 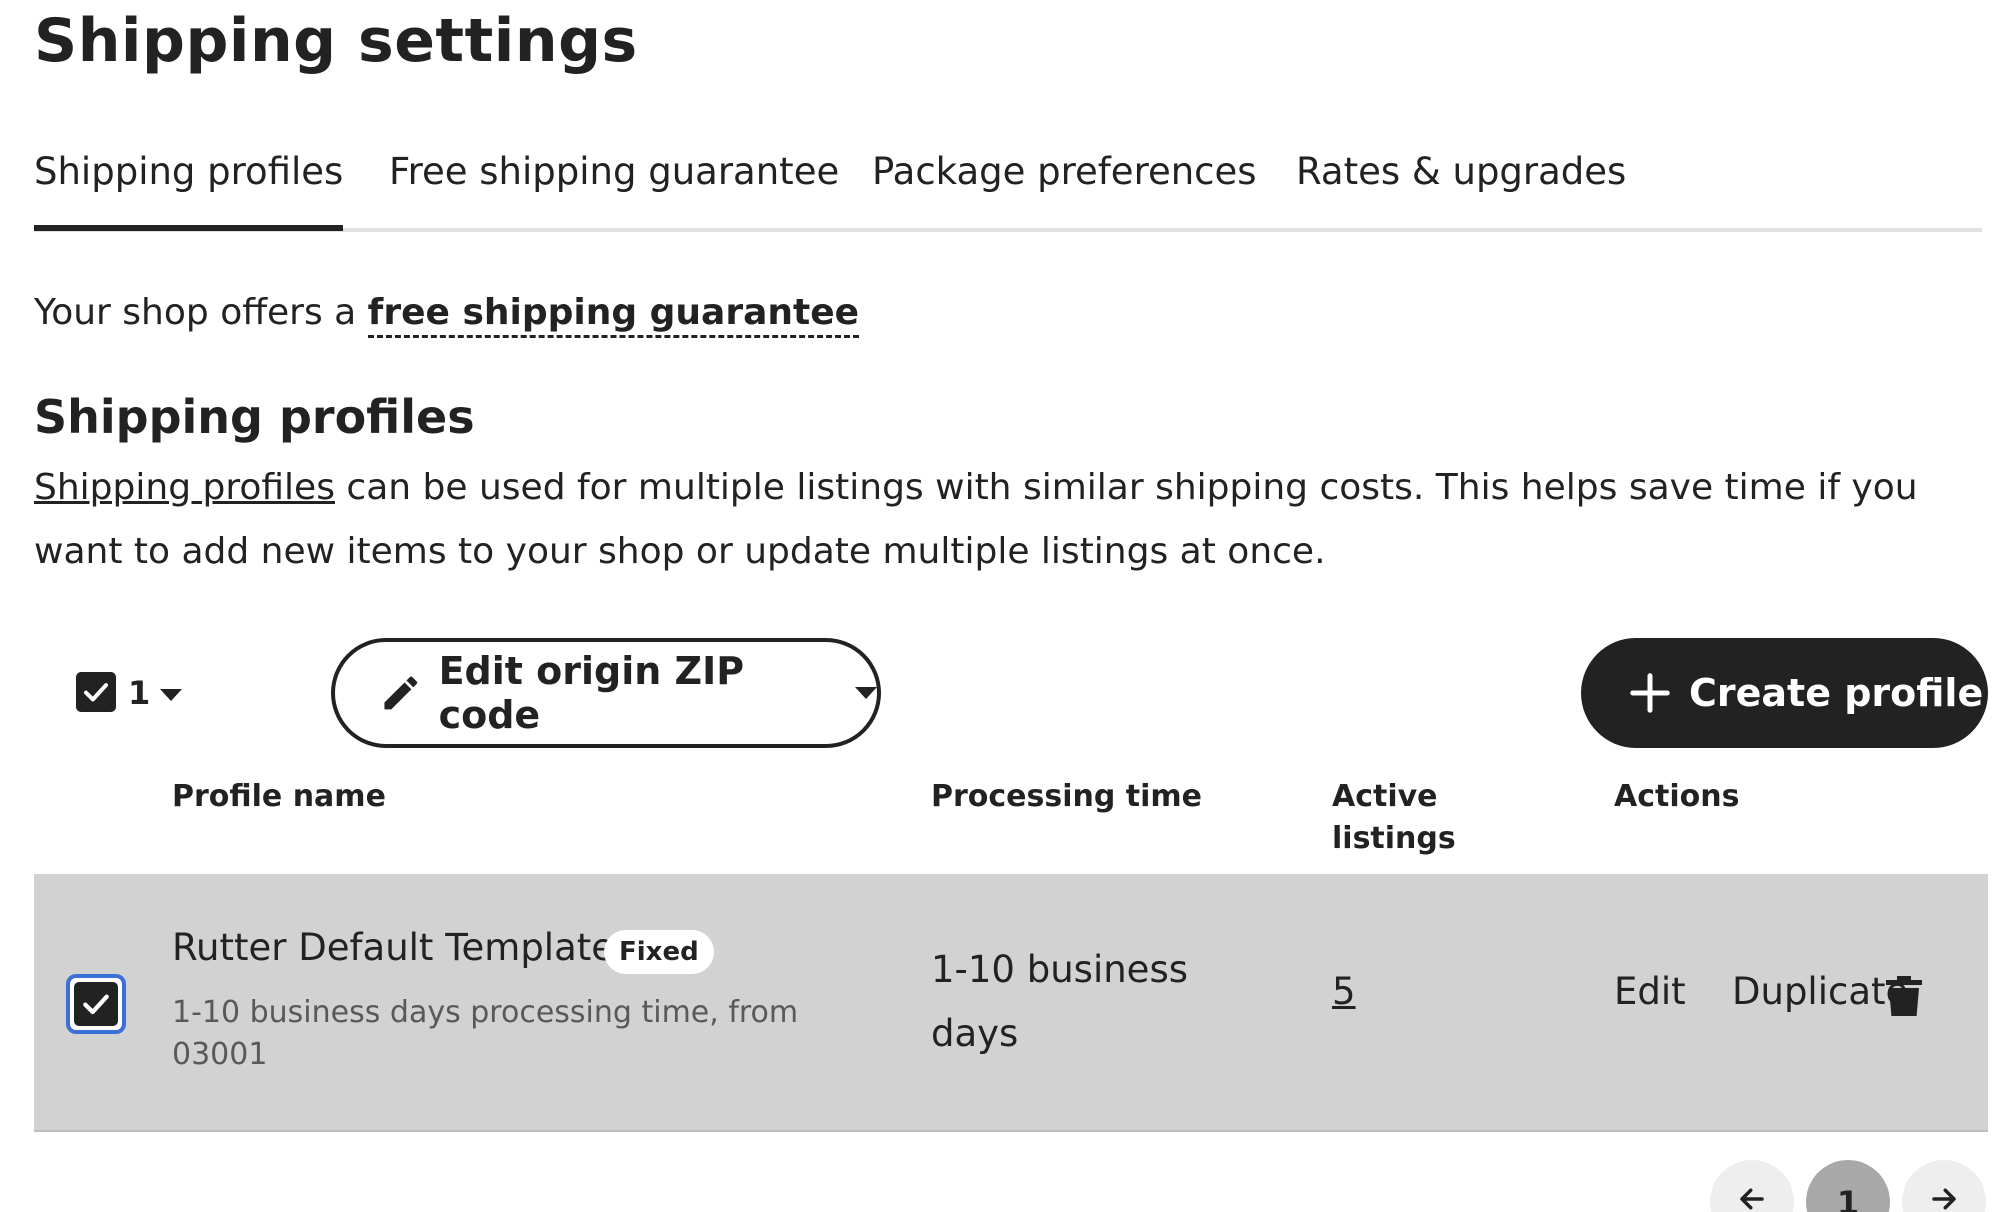 I want to click on edit-origin-zip-button: Edit origin ZIP code, so click(x=606, y=693).